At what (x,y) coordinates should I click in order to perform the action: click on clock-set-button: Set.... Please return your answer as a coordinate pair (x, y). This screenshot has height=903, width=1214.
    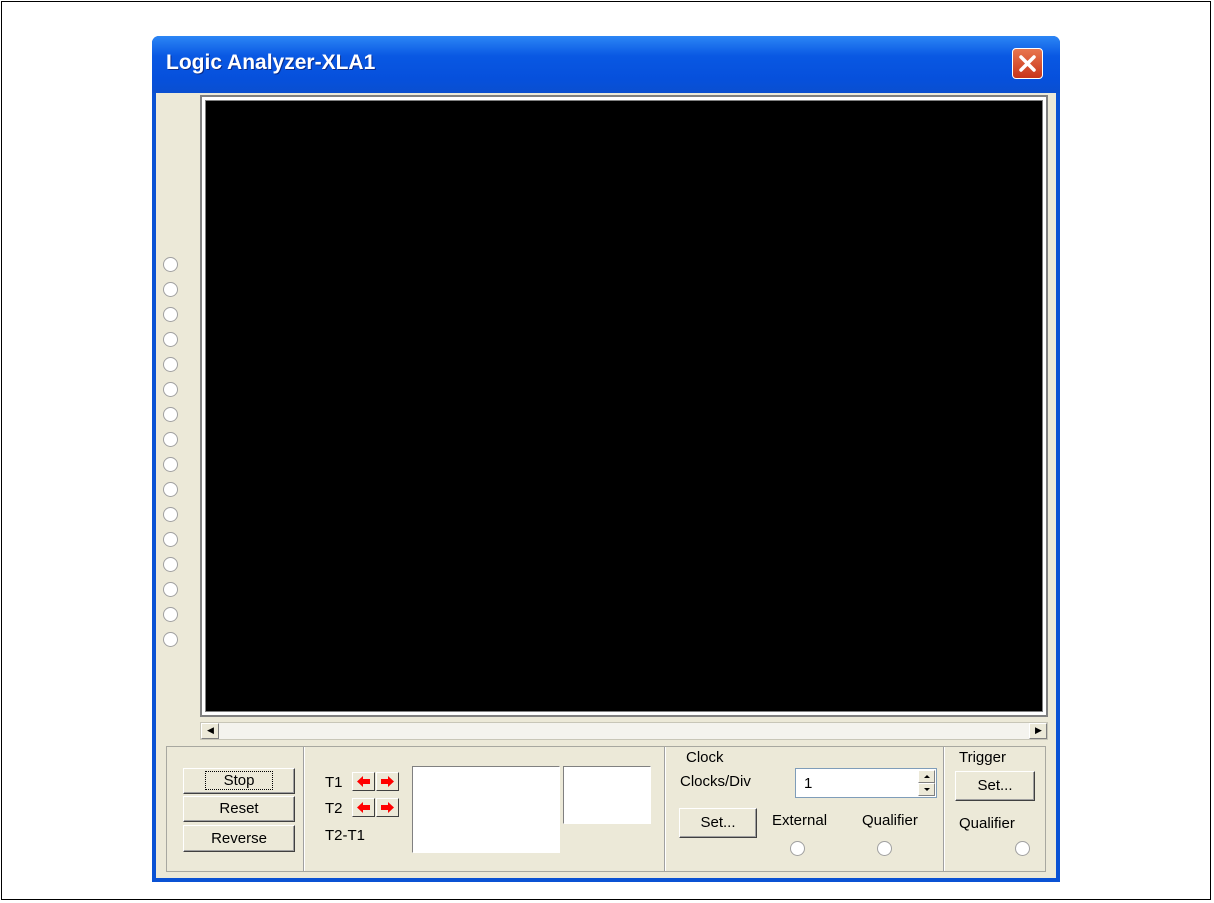
    Looking at the image, I should click on (718, 823).